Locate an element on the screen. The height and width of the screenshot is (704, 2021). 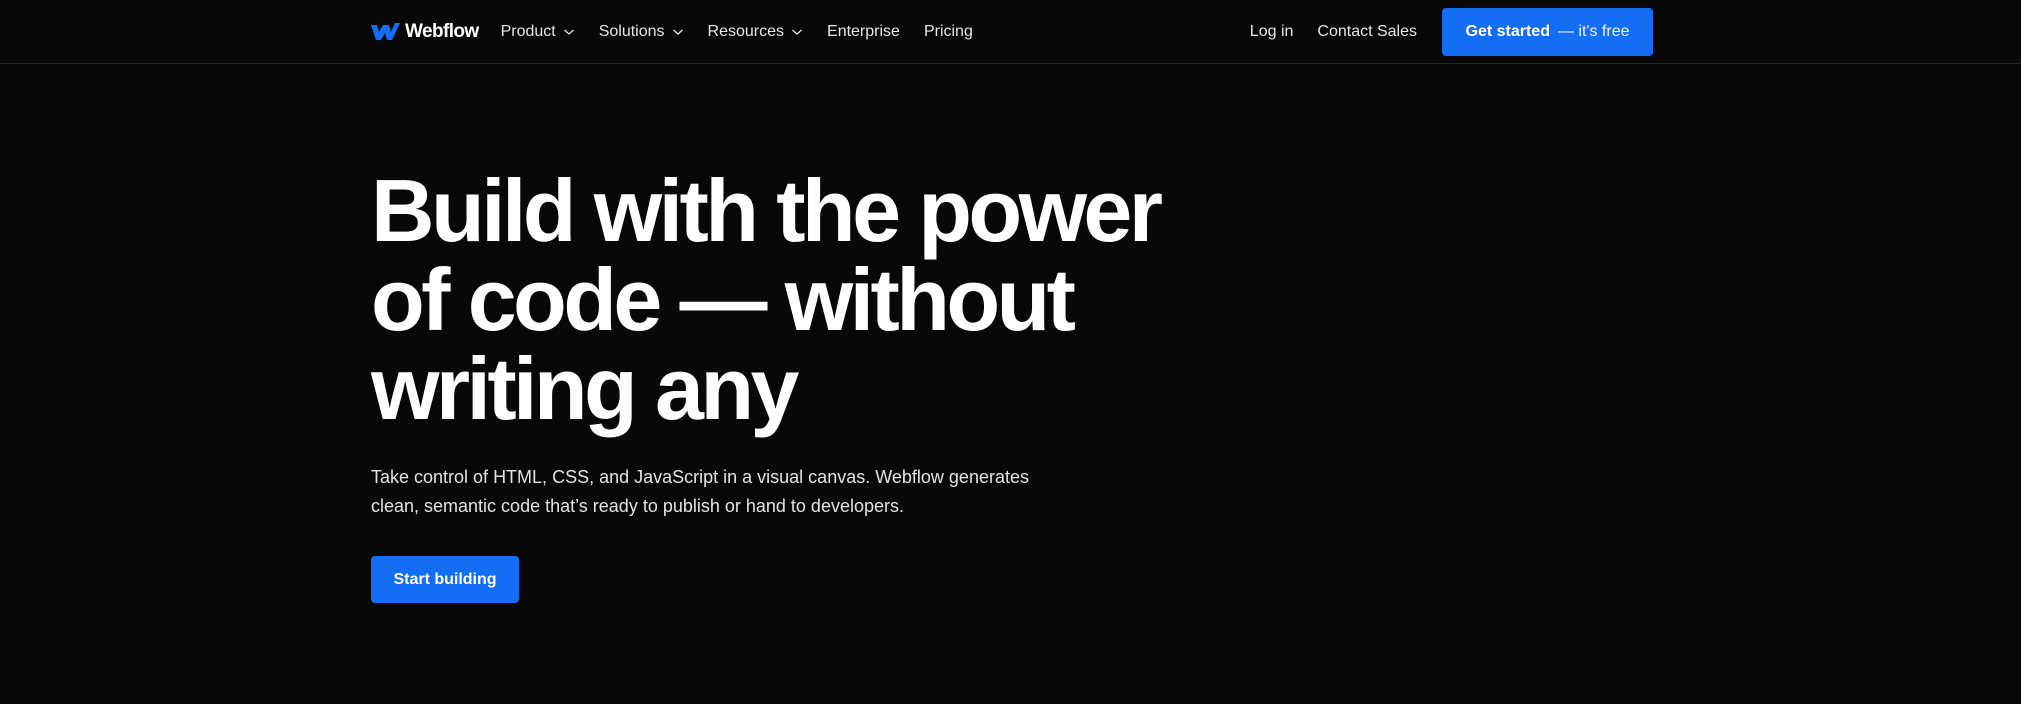
nav-item-label: Resources is located at coordinates (746, 31).